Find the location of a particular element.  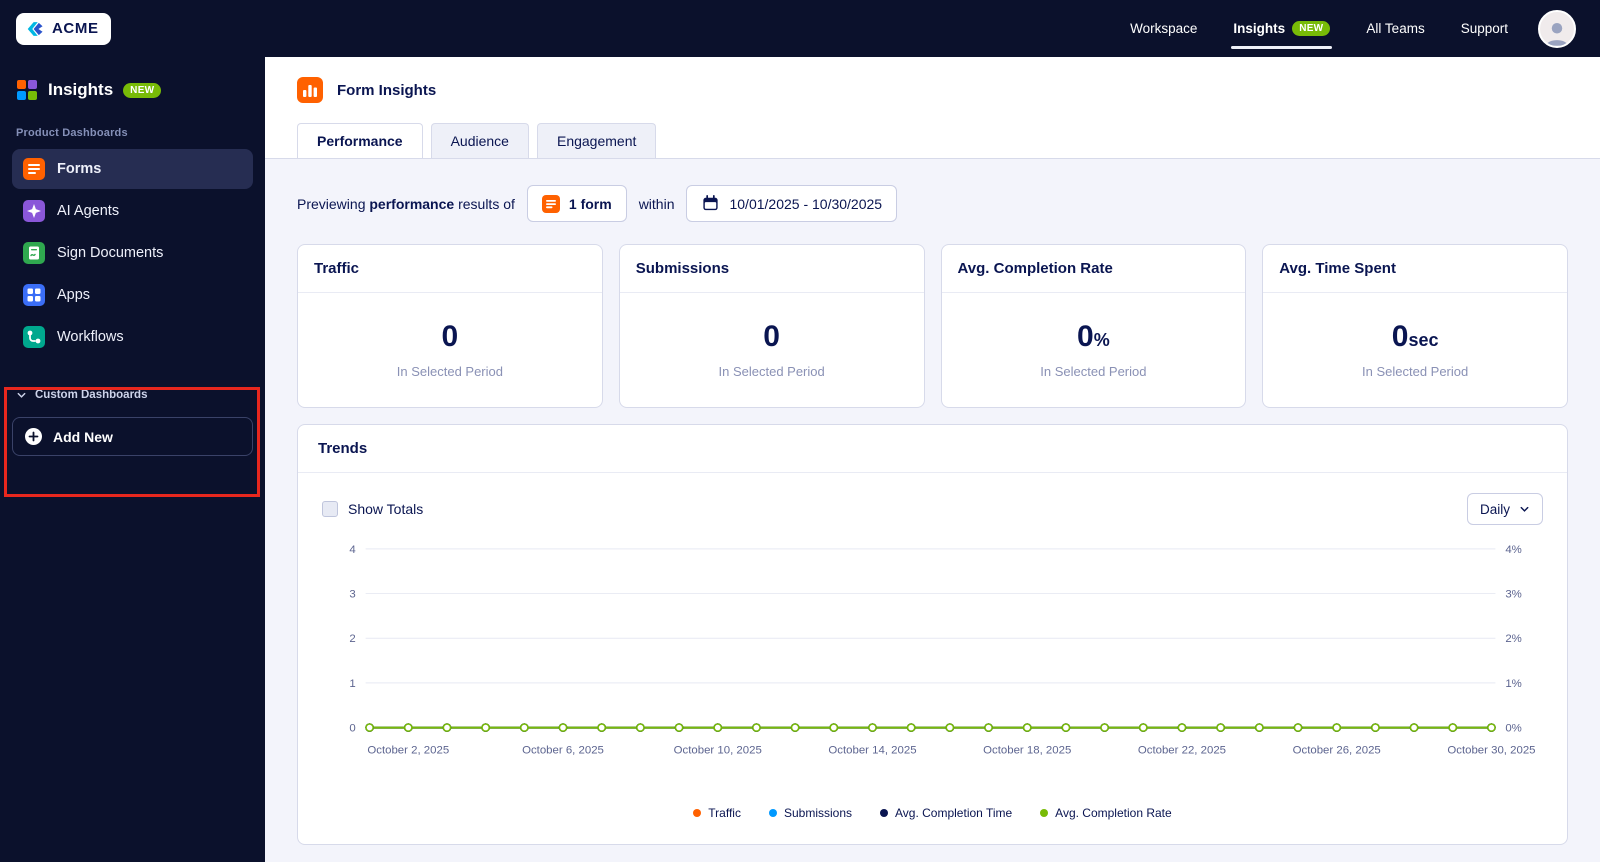

top-nav-insights: Insights NEW is located at coordinates (1282, 35).